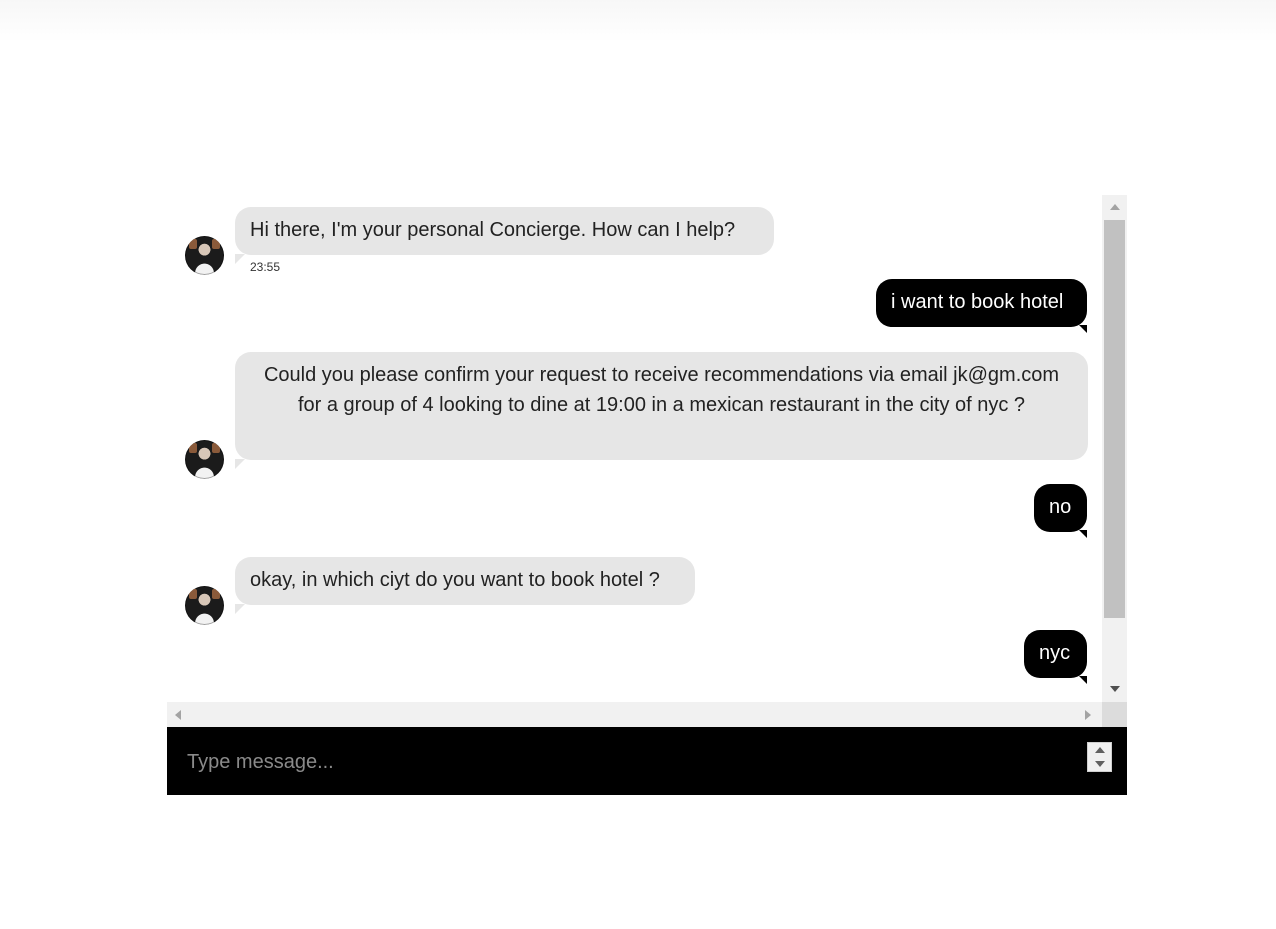  What do you see at coordinates (634, 714) in the screenshot?
I see `horizontal-scrollbar` at bounding box center [634, 714].